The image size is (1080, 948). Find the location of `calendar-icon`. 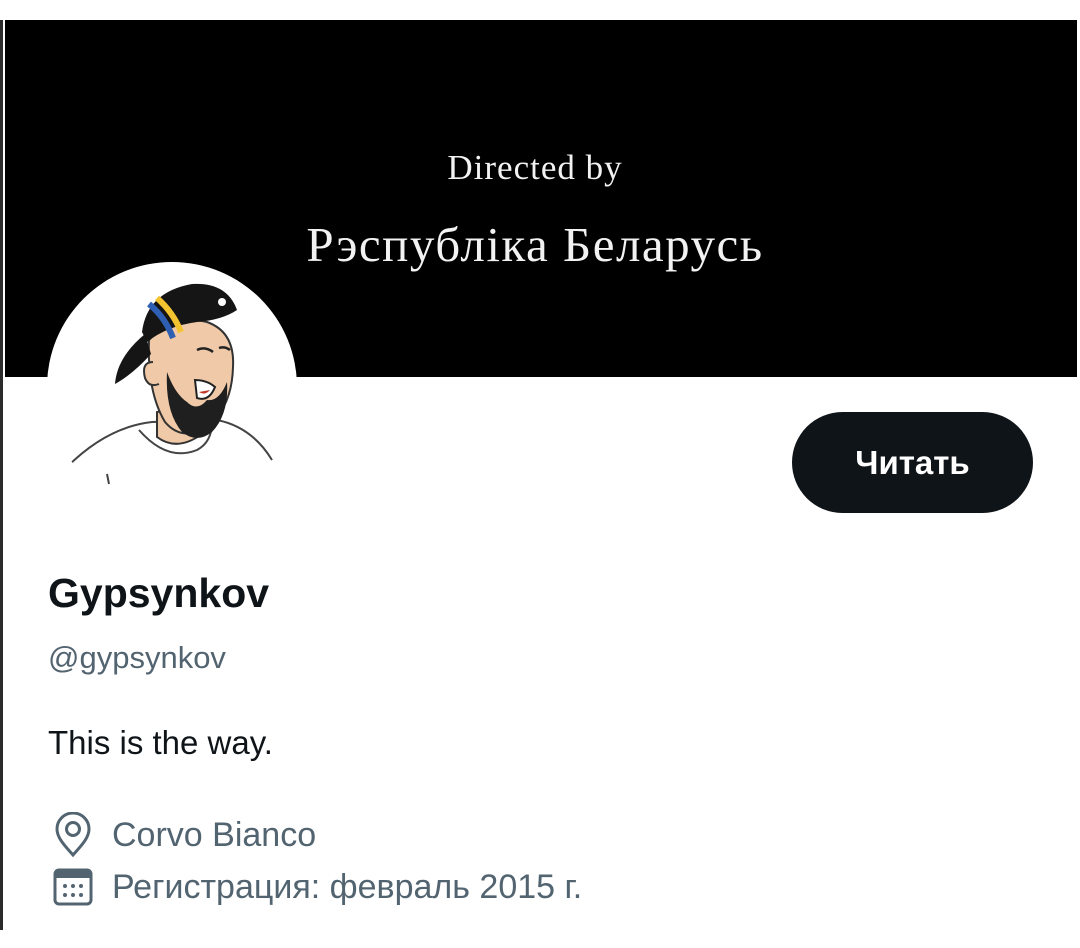

calendar-icon is located at coordinates (73, 887).